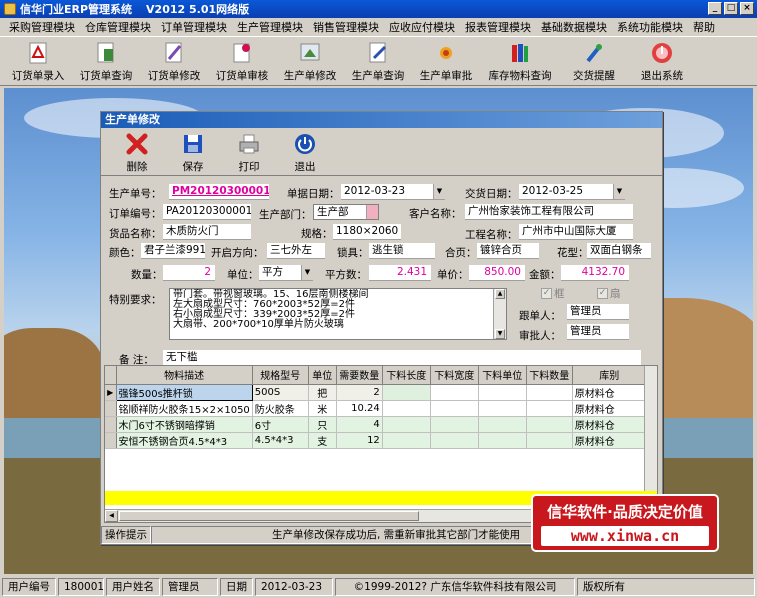 The image size is (757, 598). I want to click on open-dir-field: 三七外左, so click(296, 251).